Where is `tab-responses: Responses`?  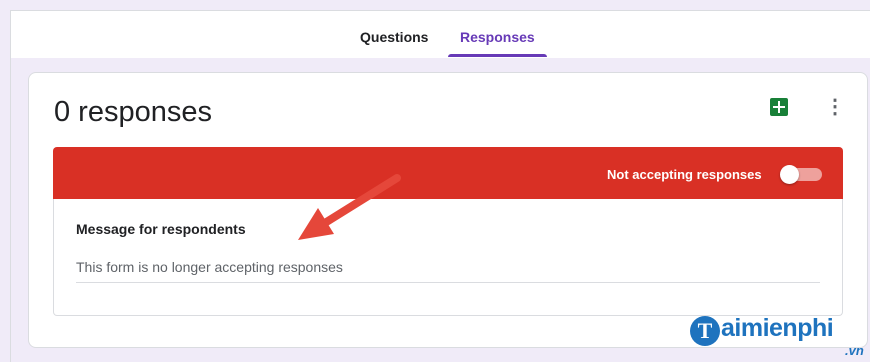
tab-responses: Responses is located at coordinates (497, 37).